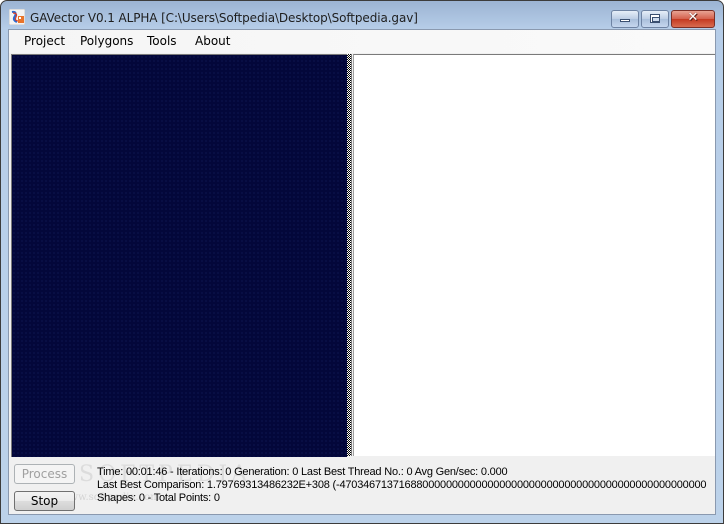  What do you see at coordinates (362, 41) in the screenshot?
I see `menu-bar: Project Polygons Tools About` at bounding box center [362, 41].